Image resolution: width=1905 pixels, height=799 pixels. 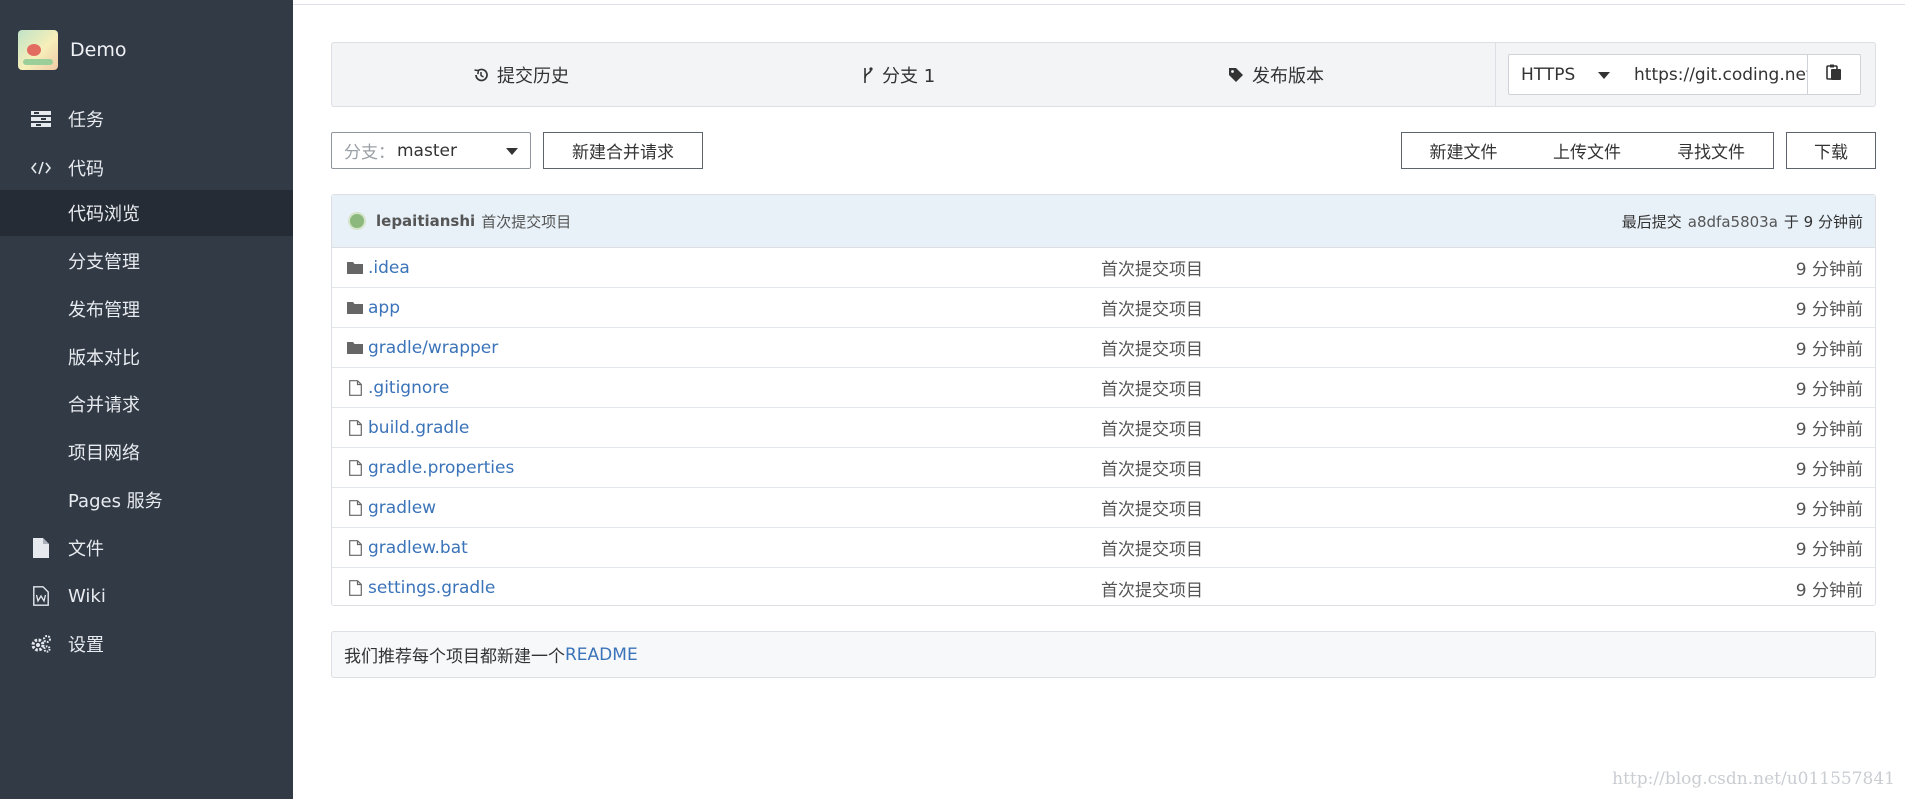 I want to click on find-file-button: 寻找文件, so click(x=1711, y=150).